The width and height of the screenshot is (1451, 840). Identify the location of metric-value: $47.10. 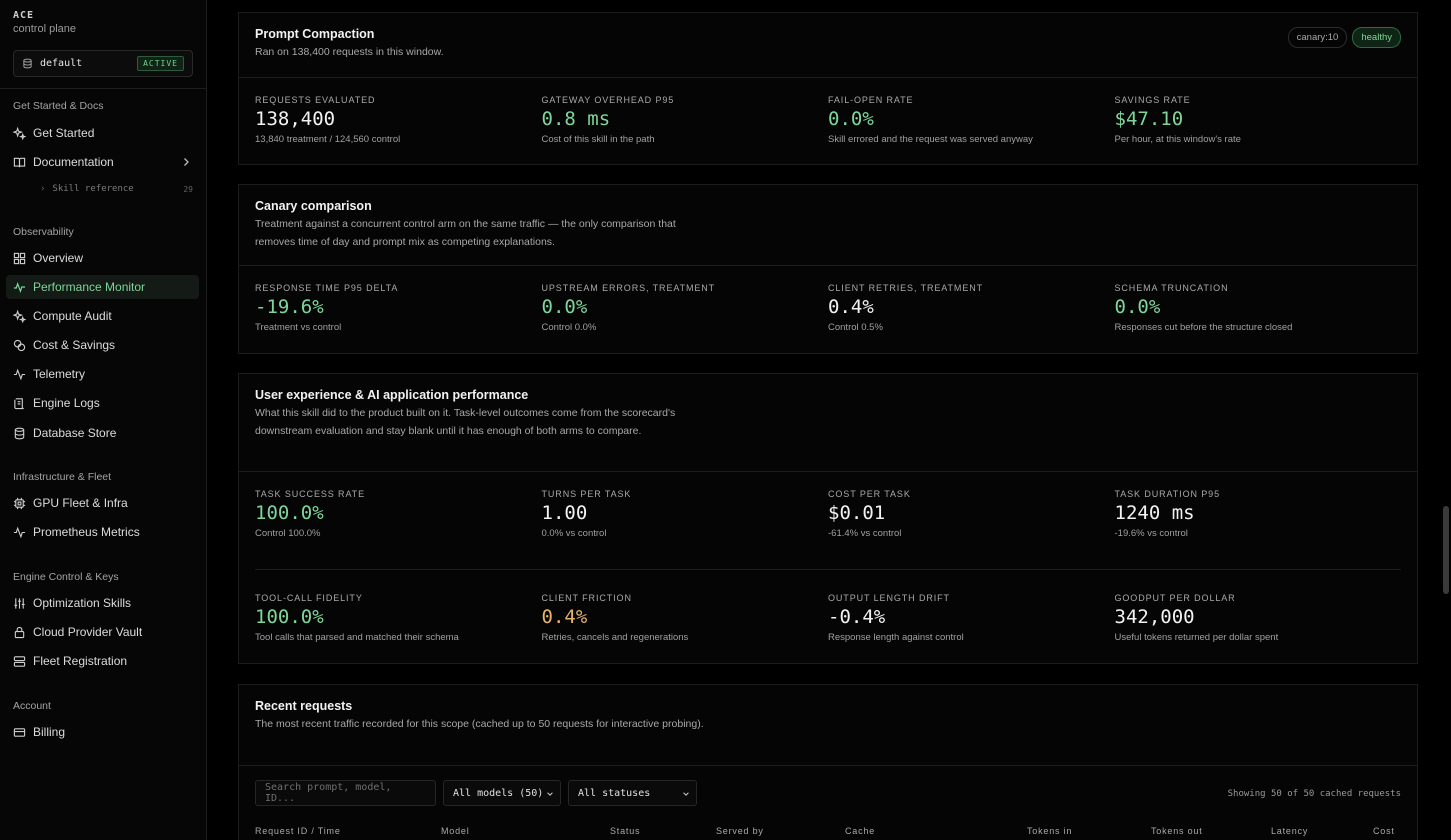
(1149, 119).